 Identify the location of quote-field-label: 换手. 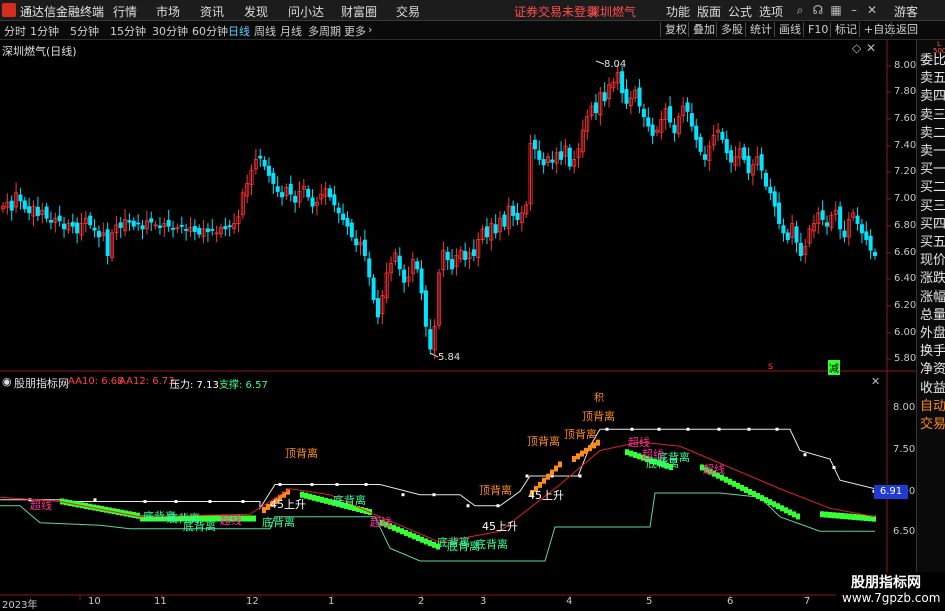
(932, 349).